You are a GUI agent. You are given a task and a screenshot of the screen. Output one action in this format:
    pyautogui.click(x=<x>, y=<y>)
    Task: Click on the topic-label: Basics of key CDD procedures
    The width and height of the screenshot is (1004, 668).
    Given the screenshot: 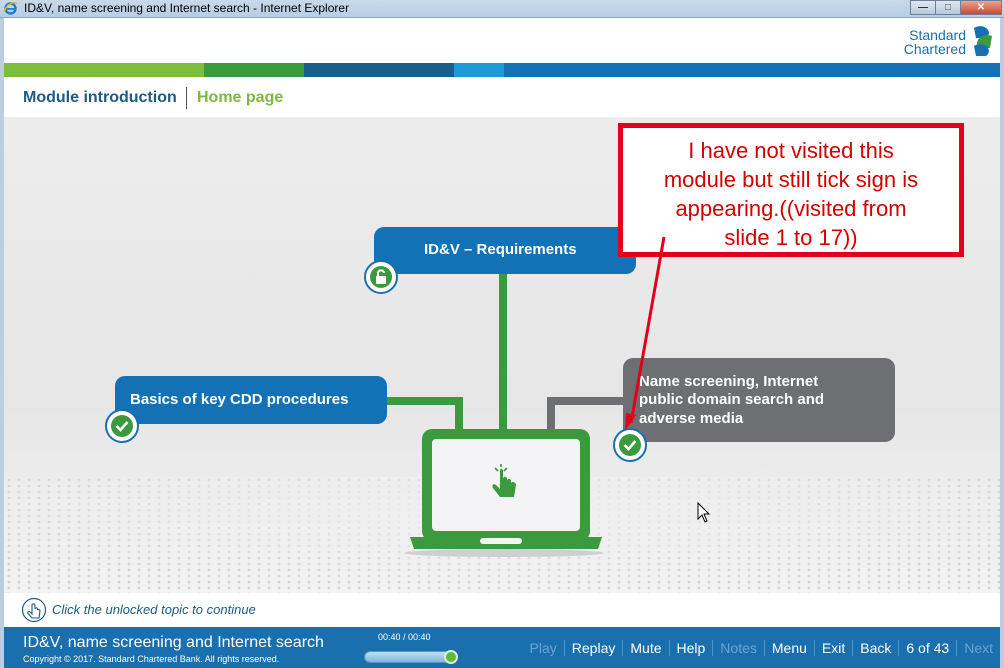 What is the action you would take?
    pyautogui.click(x=239, y=399)
    